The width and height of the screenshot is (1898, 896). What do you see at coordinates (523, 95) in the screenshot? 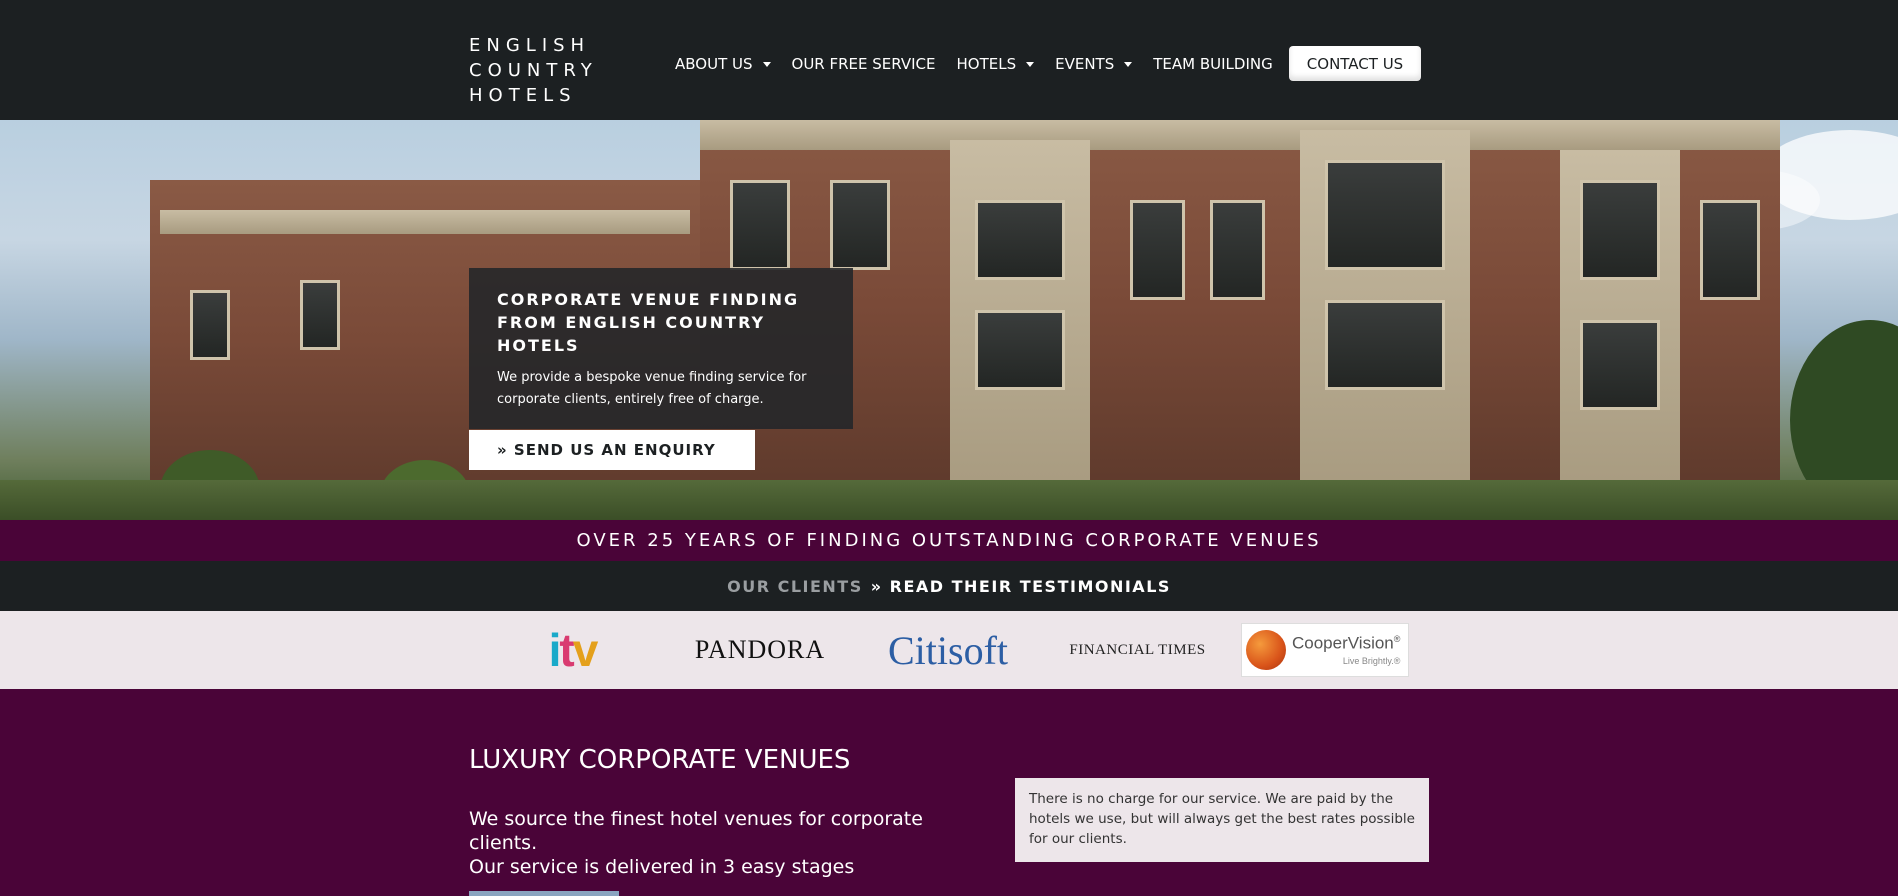
I see `logo-line-3: HOTELS` at bounding box center [523, 95].